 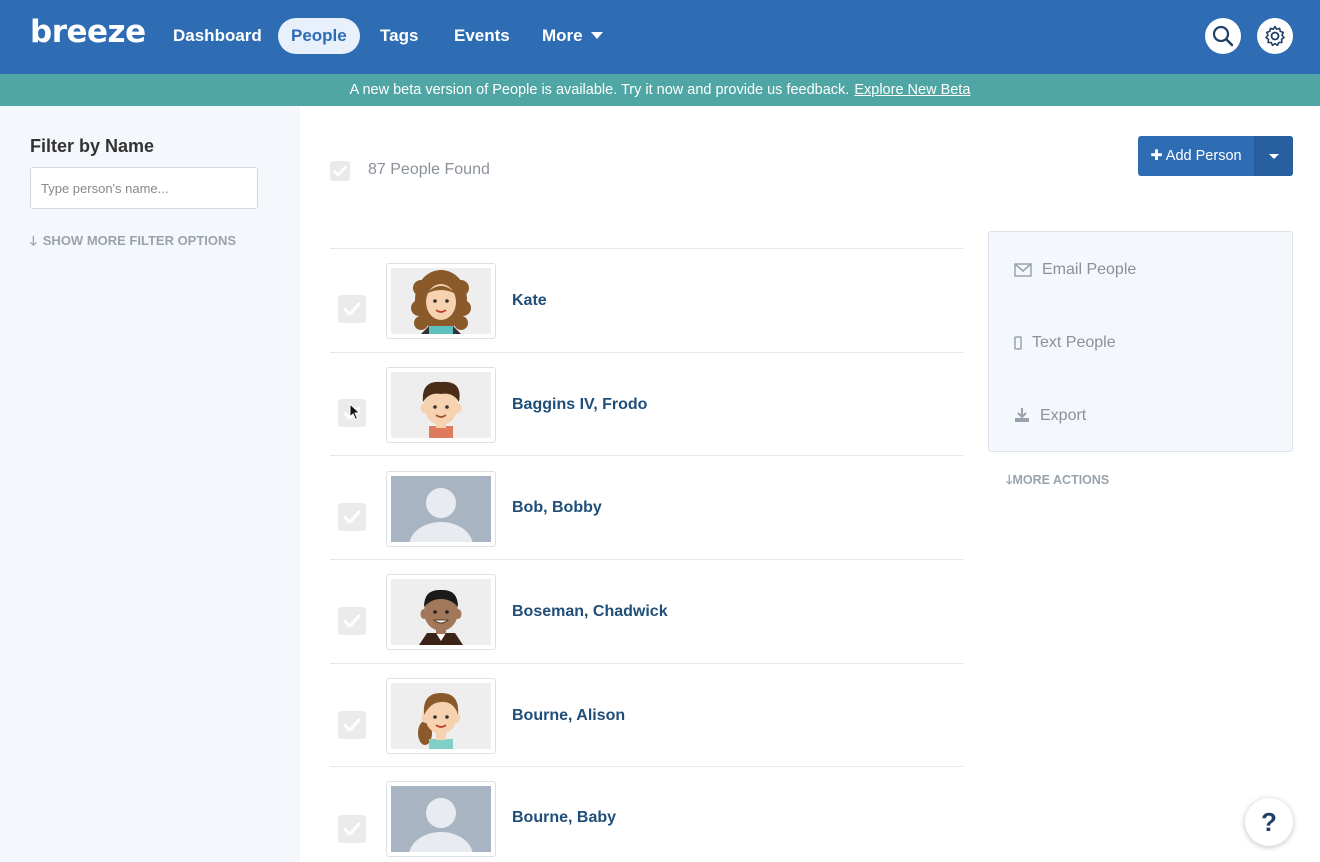 What do you see at coordinates (429, 169) in the screenshot?
I see `people-found-count: 87 People Found` at bounding box center [429, 169].